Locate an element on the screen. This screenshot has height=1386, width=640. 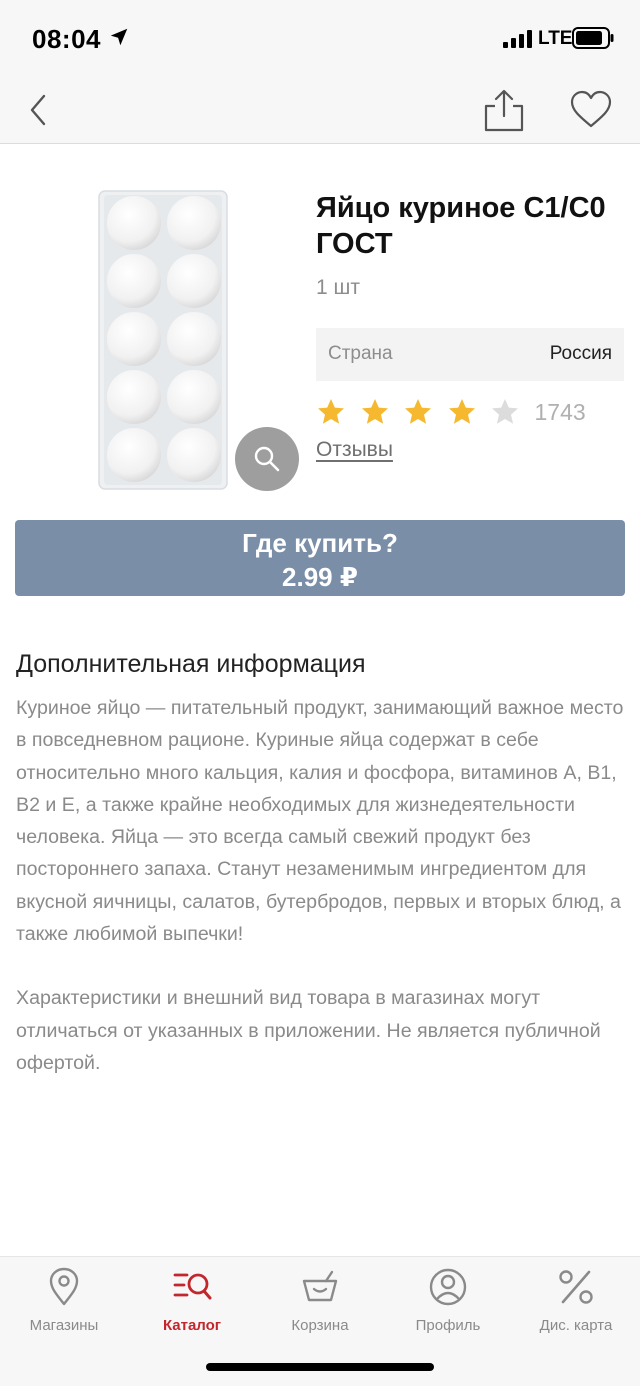
tab-label: Корзина is located at coordinates (320, 1325).